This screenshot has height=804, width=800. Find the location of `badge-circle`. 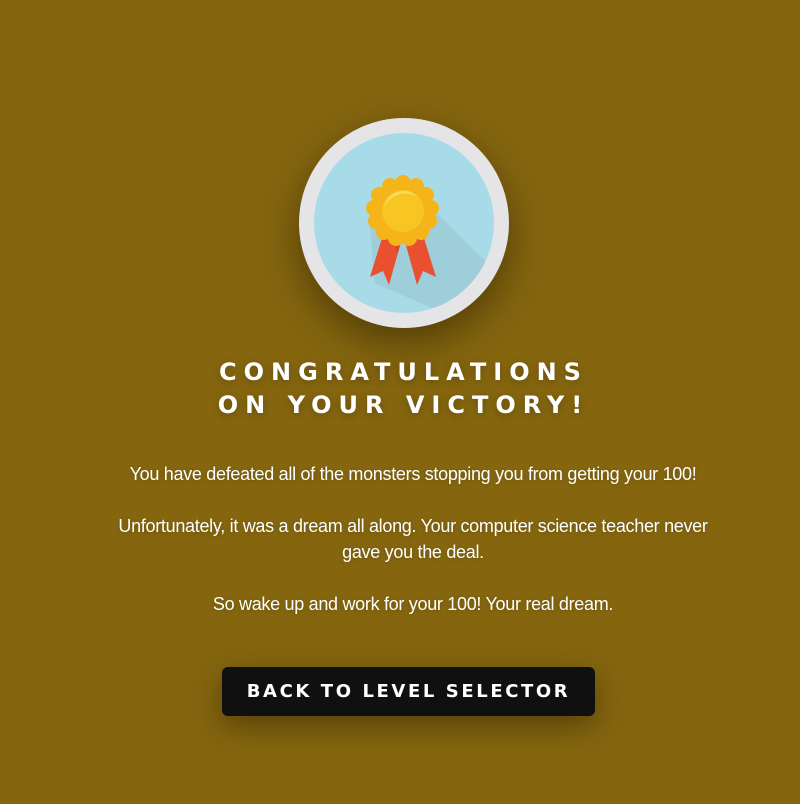

badge-circle is located at coordinates (404, 223).